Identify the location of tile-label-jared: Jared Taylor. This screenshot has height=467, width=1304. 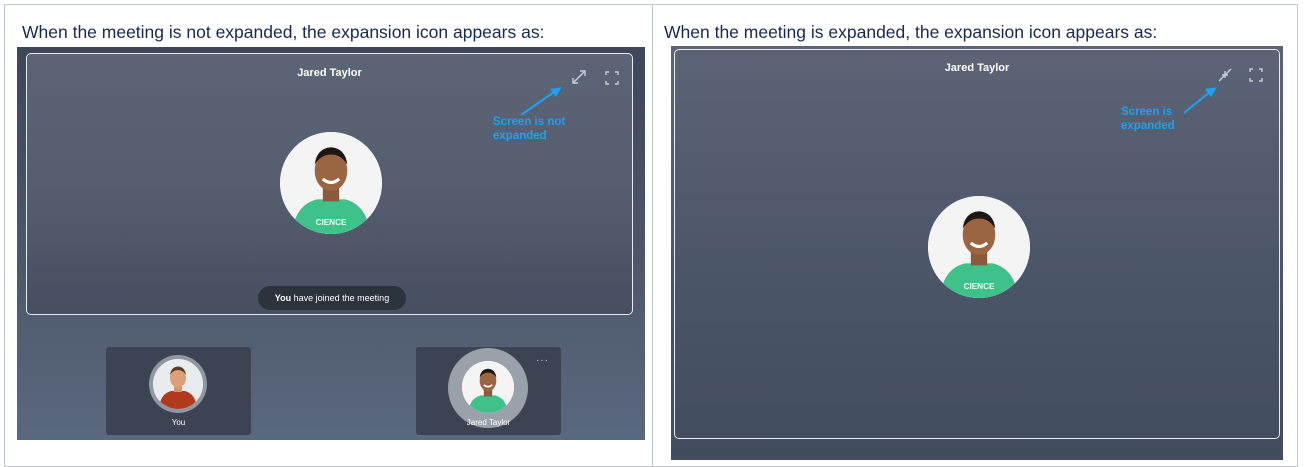
(488, 422).